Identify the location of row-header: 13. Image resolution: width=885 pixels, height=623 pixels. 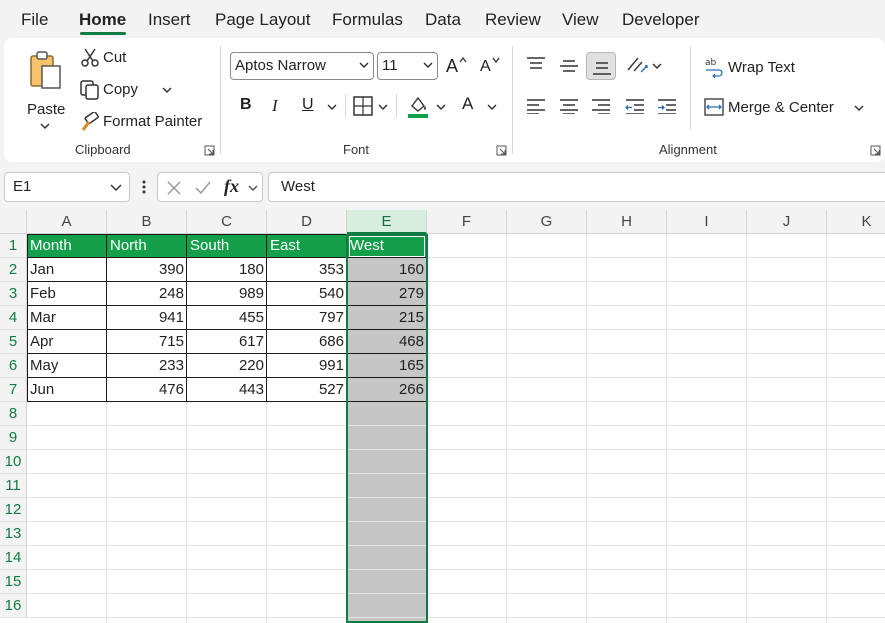
(13, 534).